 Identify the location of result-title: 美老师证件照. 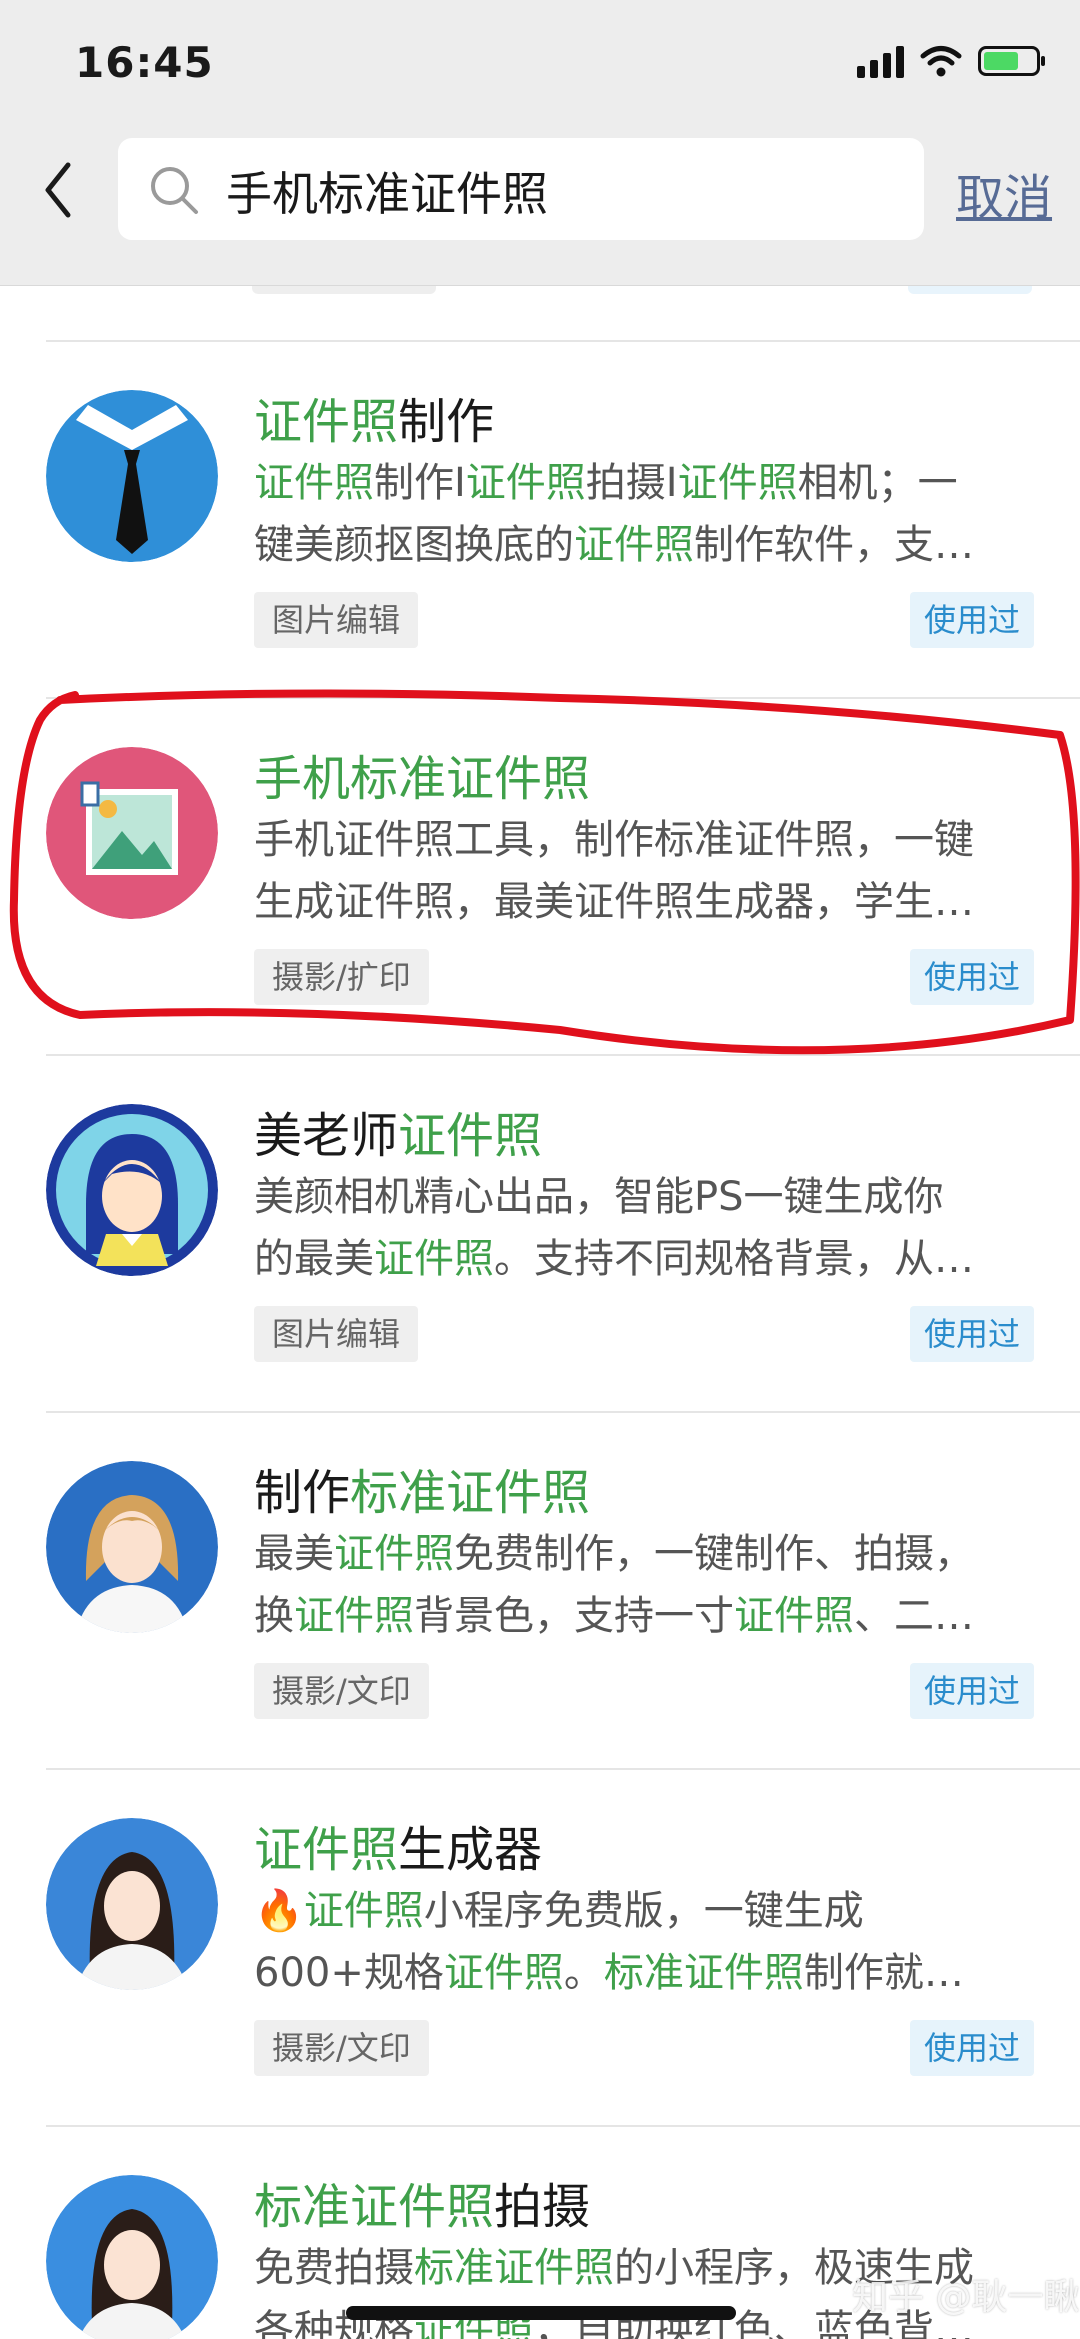
(398, 1131).